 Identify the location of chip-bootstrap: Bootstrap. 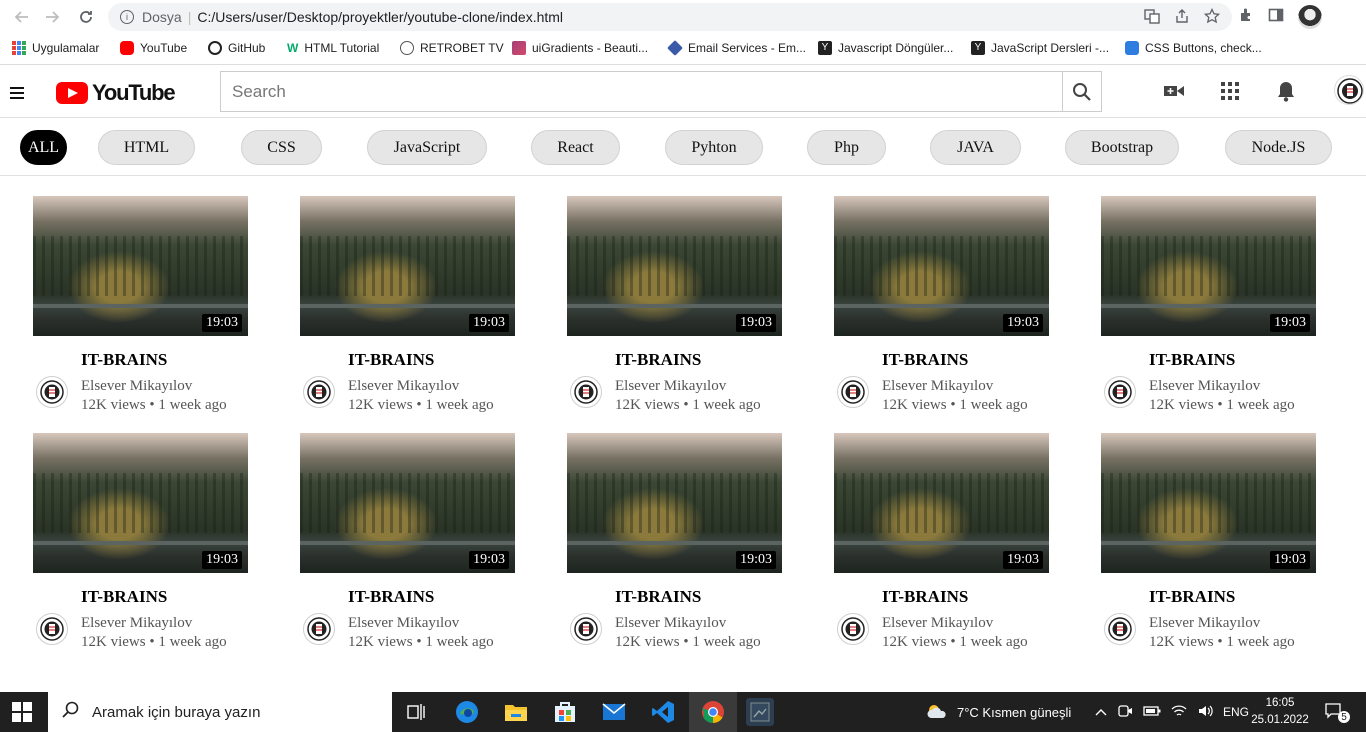
(1122, 147).